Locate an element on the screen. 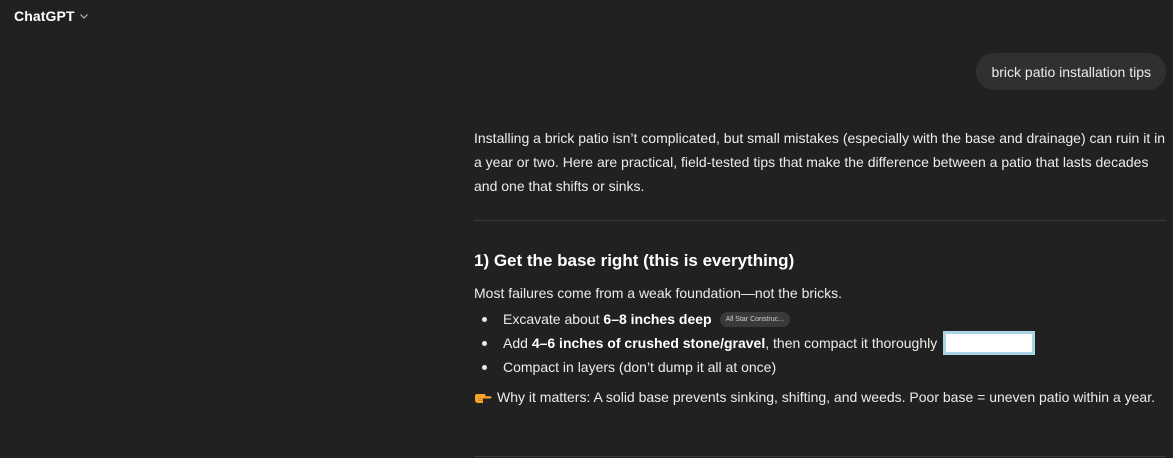 The height and width of the screenshot is (458, 1173). chevron-down-icon is located at coordinates (83, 16).